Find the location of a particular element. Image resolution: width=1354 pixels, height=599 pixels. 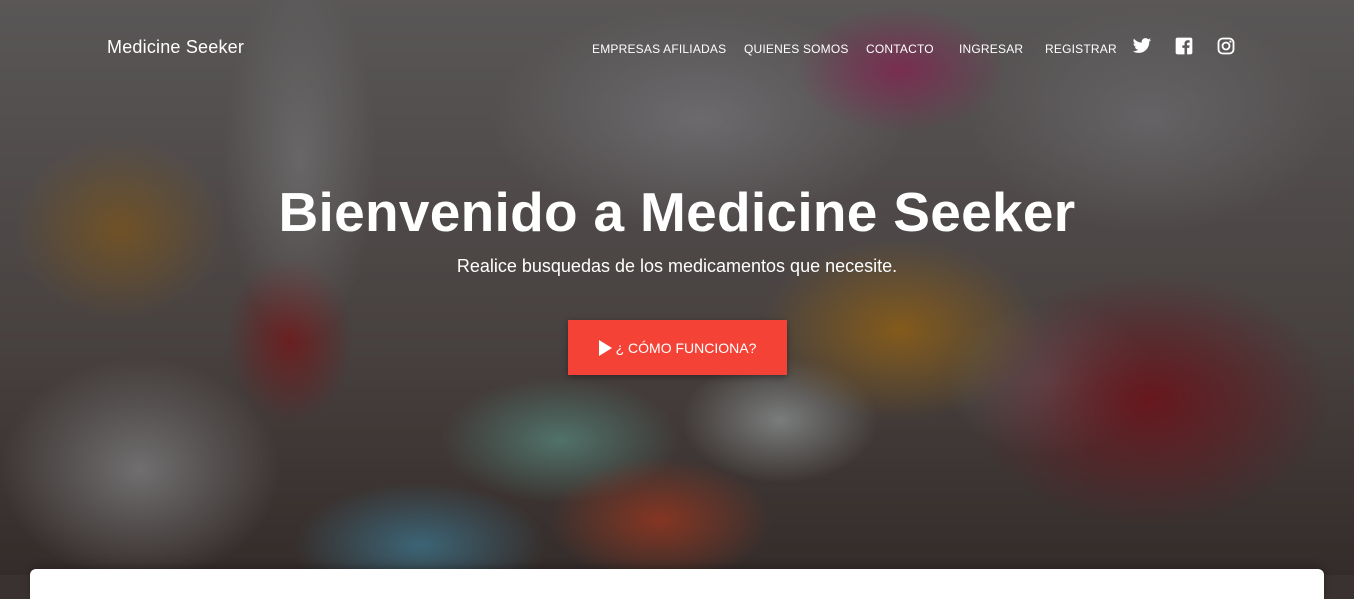

nav-quienes-somos: QUIENES SOMOS is located at coordinates (796, 49).